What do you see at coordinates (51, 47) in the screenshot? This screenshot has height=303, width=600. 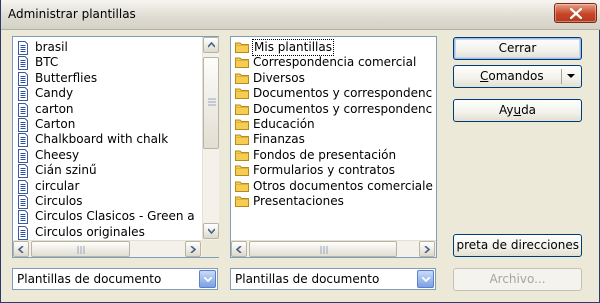 I see `list-item-label: brasil` at bounding box center [51, 47].